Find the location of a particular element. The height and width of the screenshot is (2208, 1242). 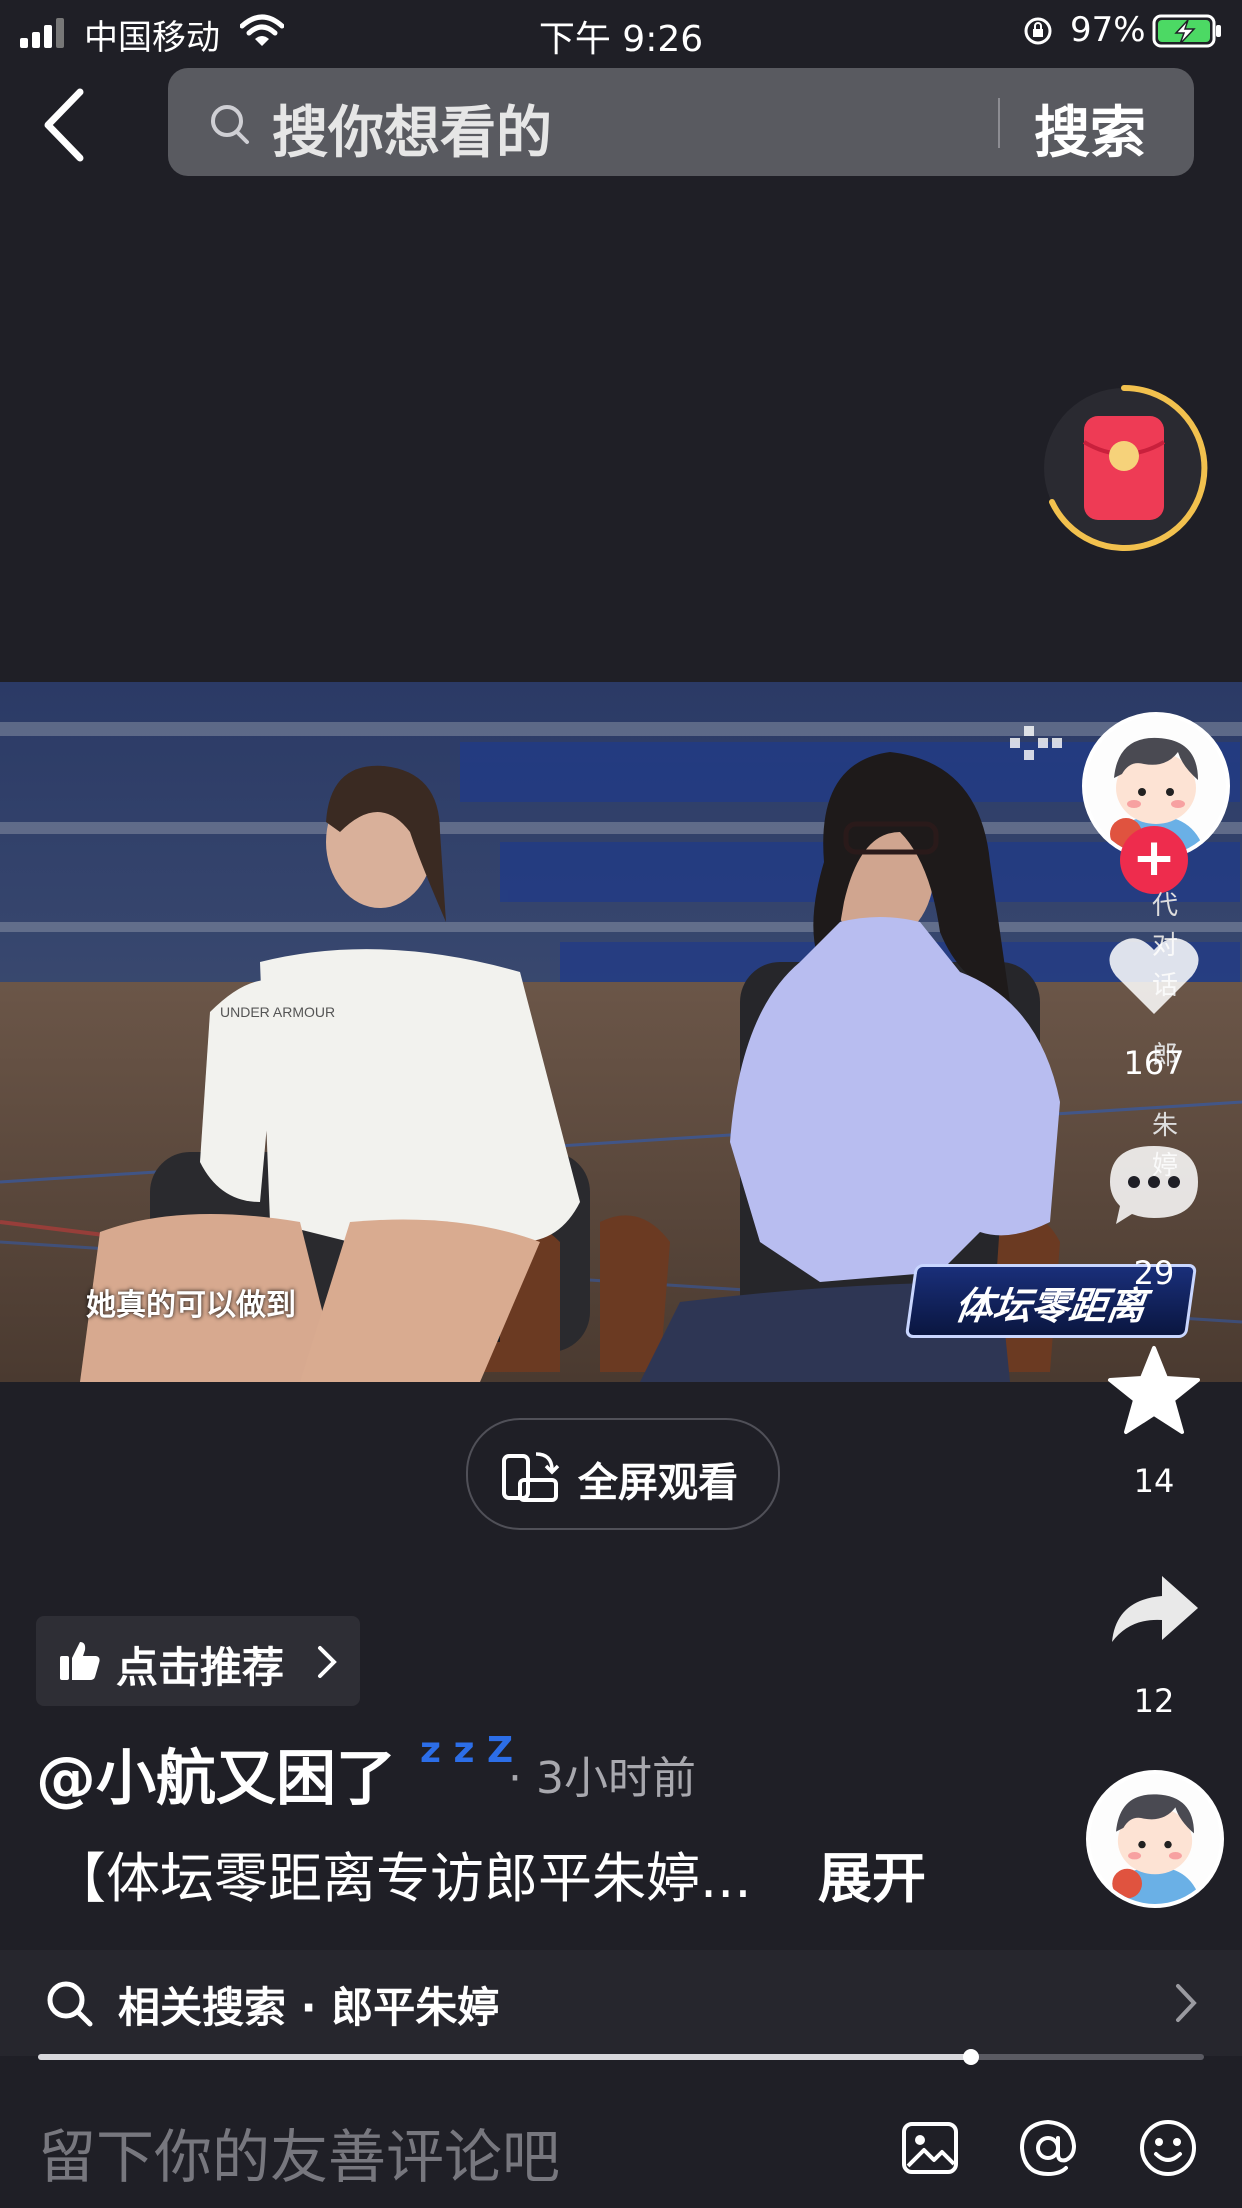

video-subtitle: 她真的可以做到 is located at coordinates (191, 1305).